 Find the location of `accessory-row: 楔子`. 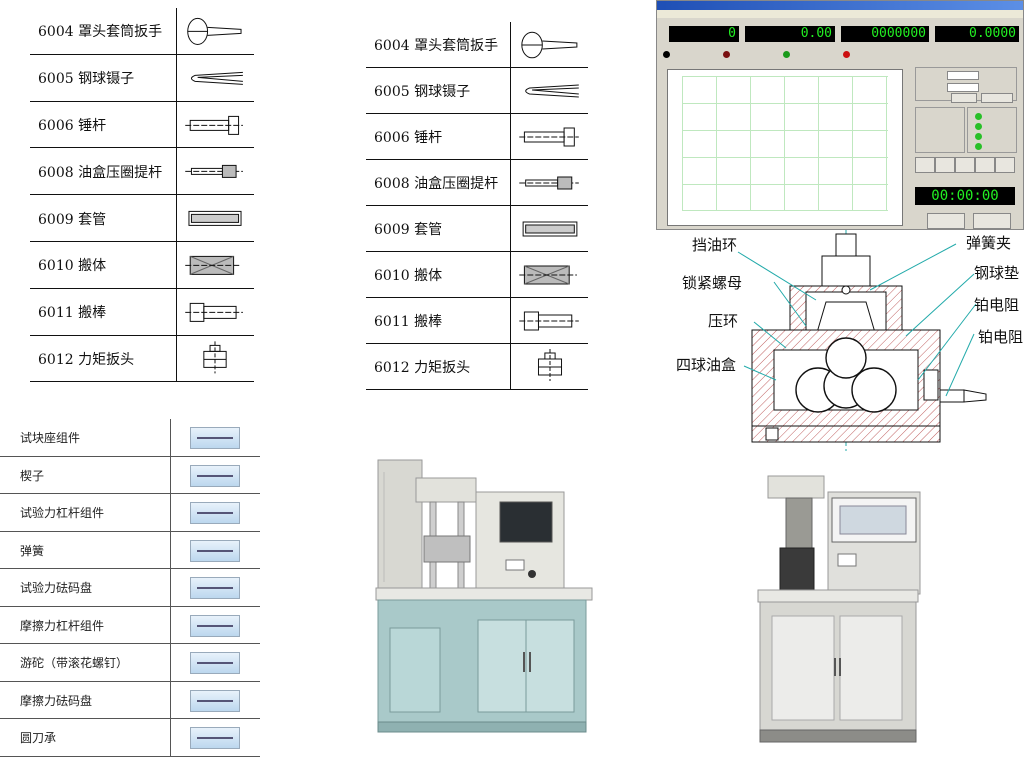

accessory-row: 楔子 is located at coordinates (130, 475).